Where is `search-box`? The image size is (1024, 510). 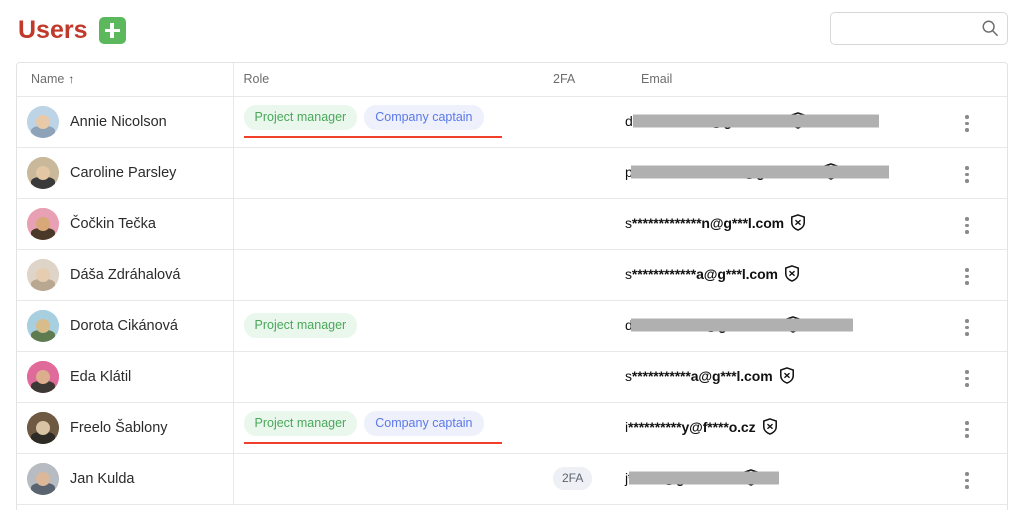
search-box is located at coordinates (919, 28).